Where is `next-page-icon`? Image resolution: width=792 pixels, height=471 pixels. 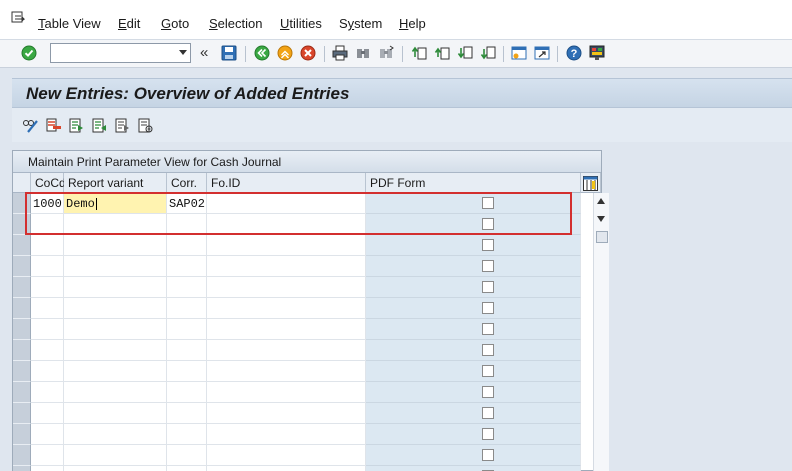 next-page-icon is located at coordinates (465, 53).